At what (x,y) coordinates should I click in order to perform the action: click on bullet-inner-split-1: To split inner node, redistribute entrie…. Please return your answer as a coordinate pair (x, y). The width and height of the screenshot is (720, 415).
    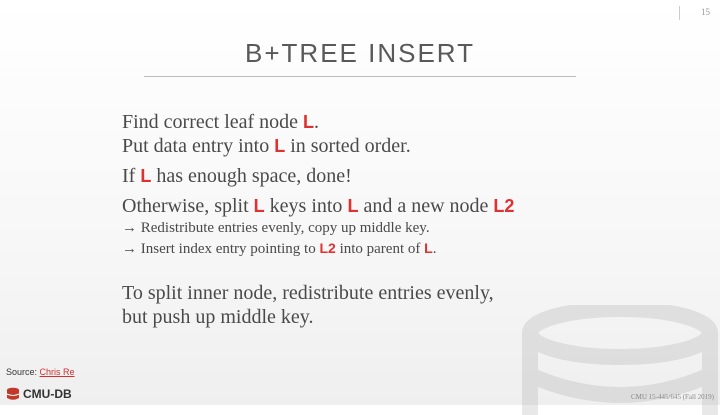
    Looking at the image, I should click on (308, 293).